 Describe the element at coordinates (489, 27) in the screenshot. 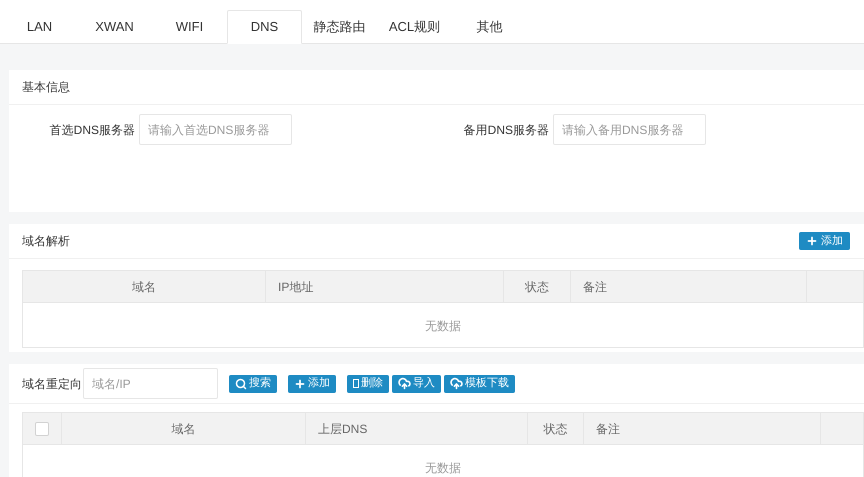

I see `tab: 其他` at that location.